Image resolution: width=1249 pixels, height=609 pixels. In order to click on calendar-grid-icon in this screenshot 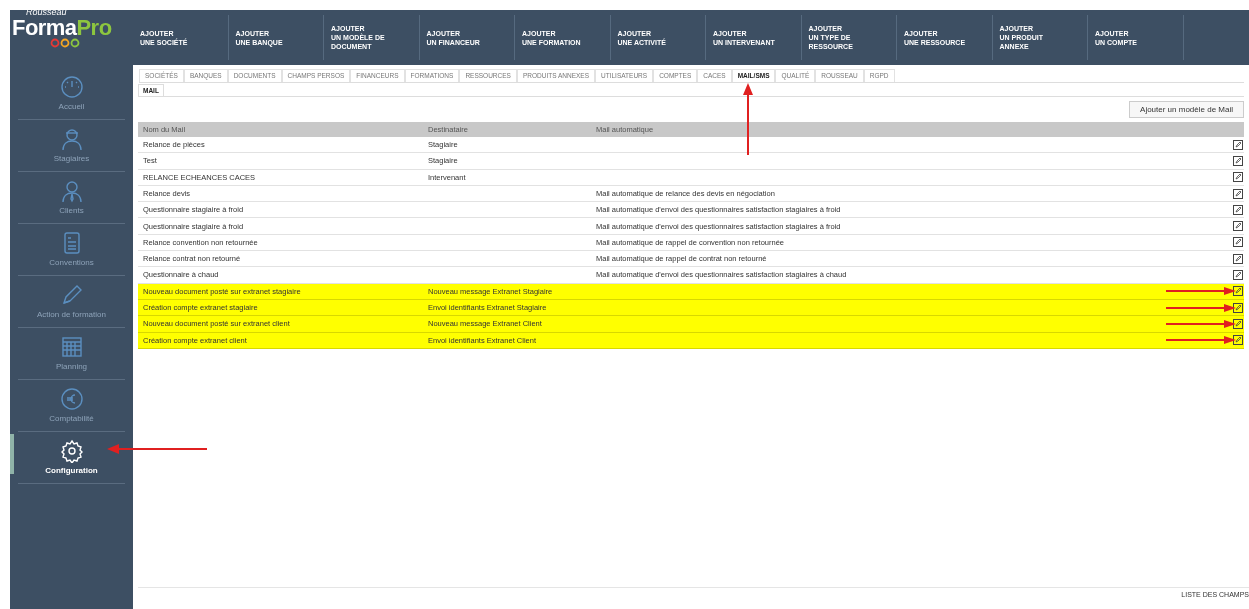, I will do `click(71, 346)`.